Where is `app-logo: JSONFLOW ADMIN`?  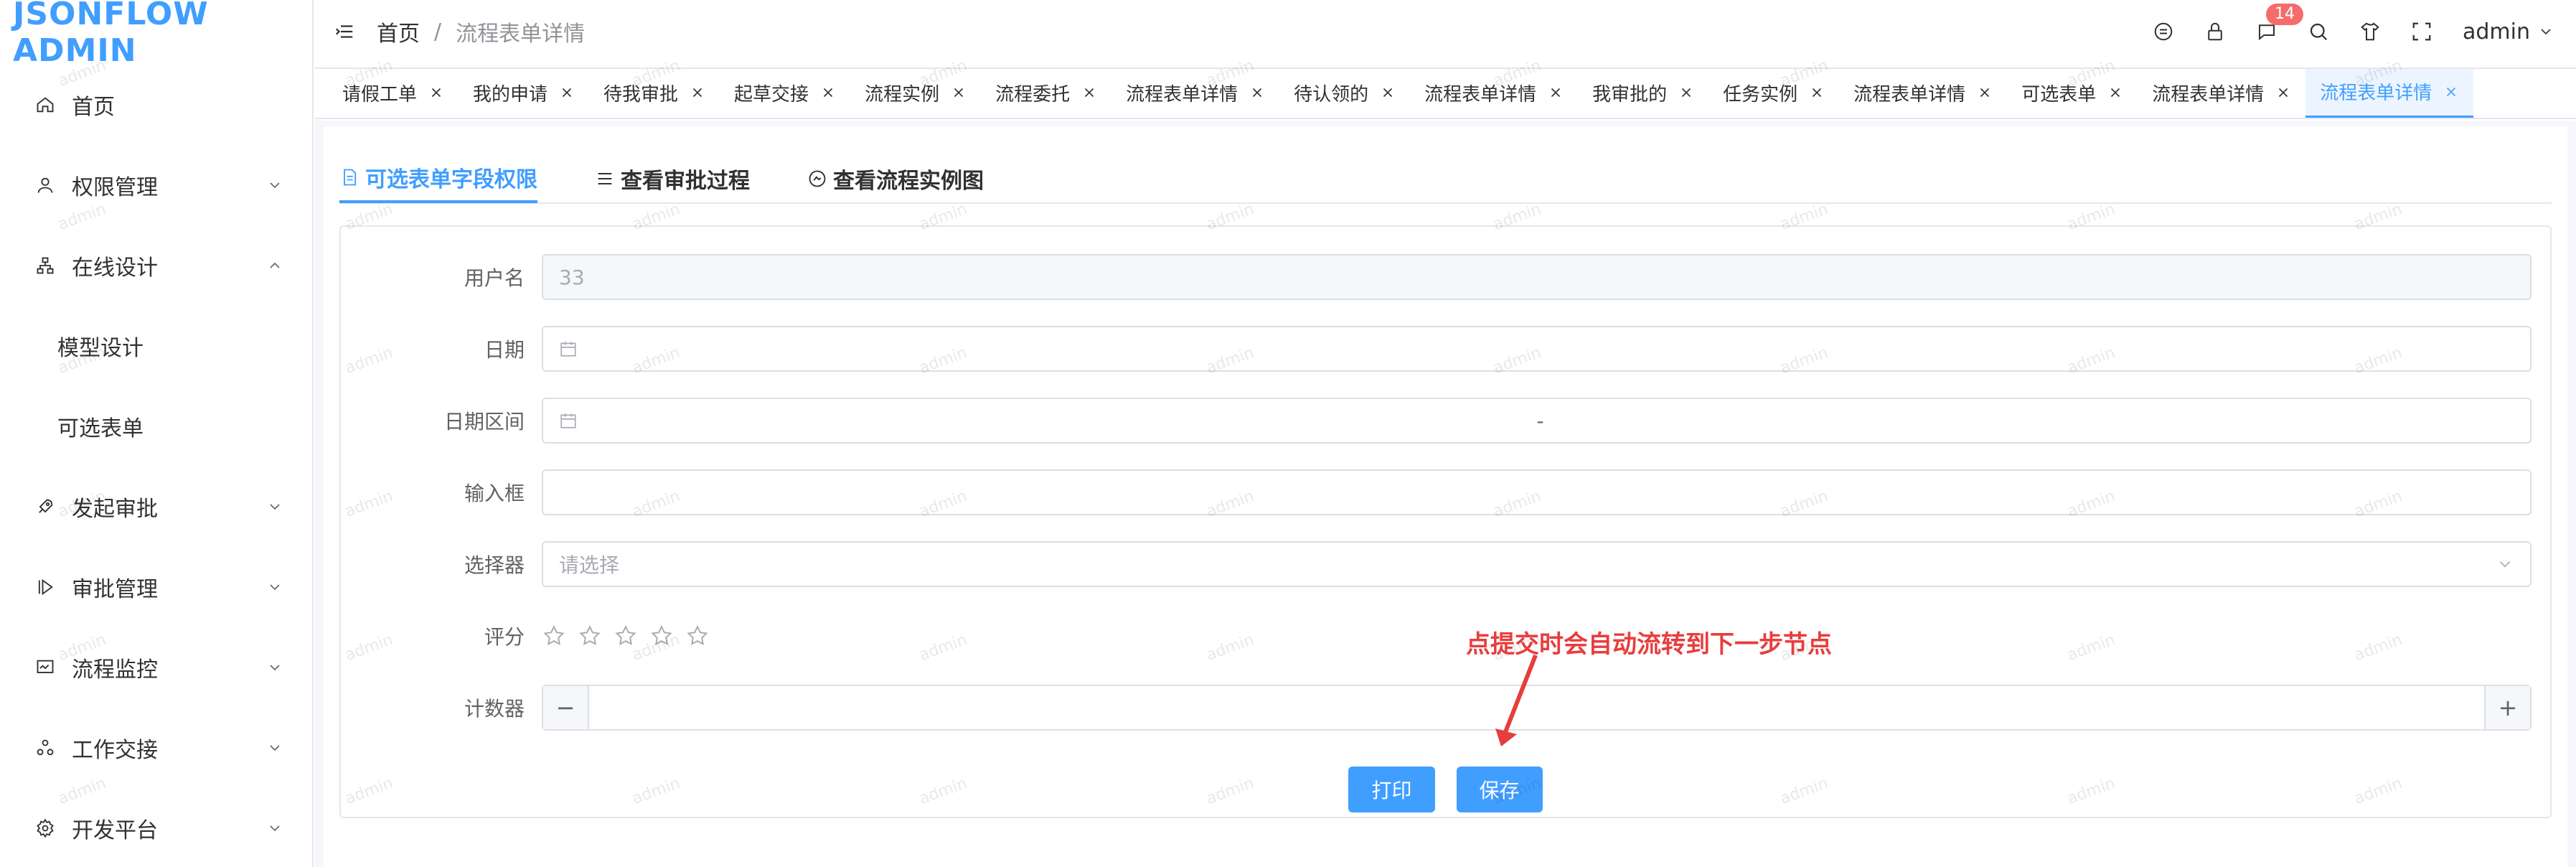
app-logo: JSONFLOW ADMIN is located at coordinates (156, 34).